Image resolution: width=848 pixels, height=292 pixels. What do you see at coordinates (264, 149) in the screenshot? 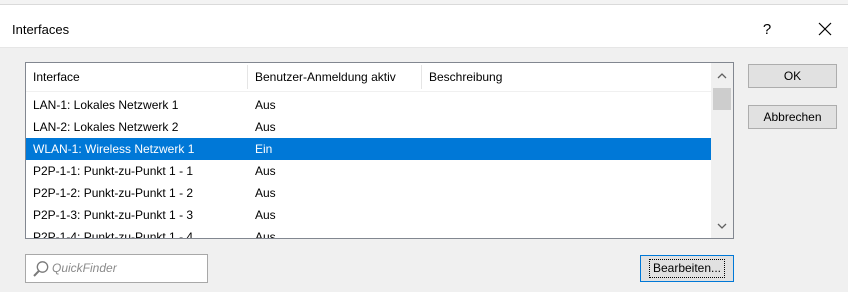
I see `login-cell: Ein` at bounding box center [264, 149].